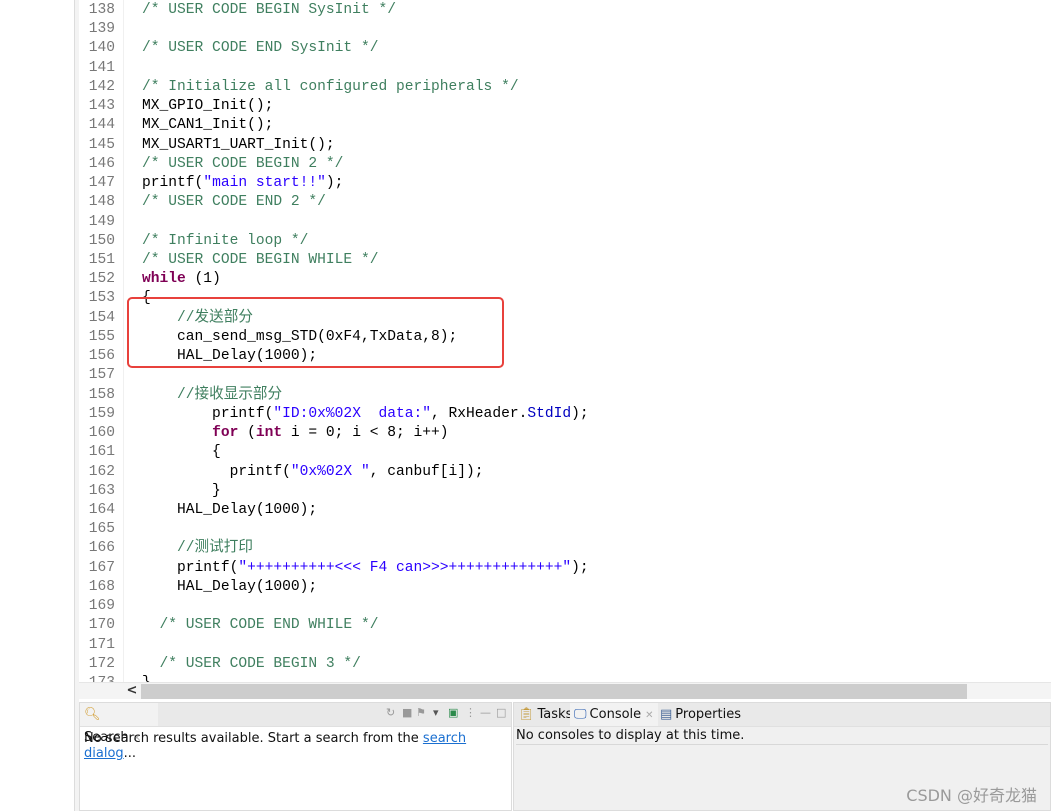 The image size is (1051, 811). I want to click on refresh-icon: ↻, so click(390, 712).